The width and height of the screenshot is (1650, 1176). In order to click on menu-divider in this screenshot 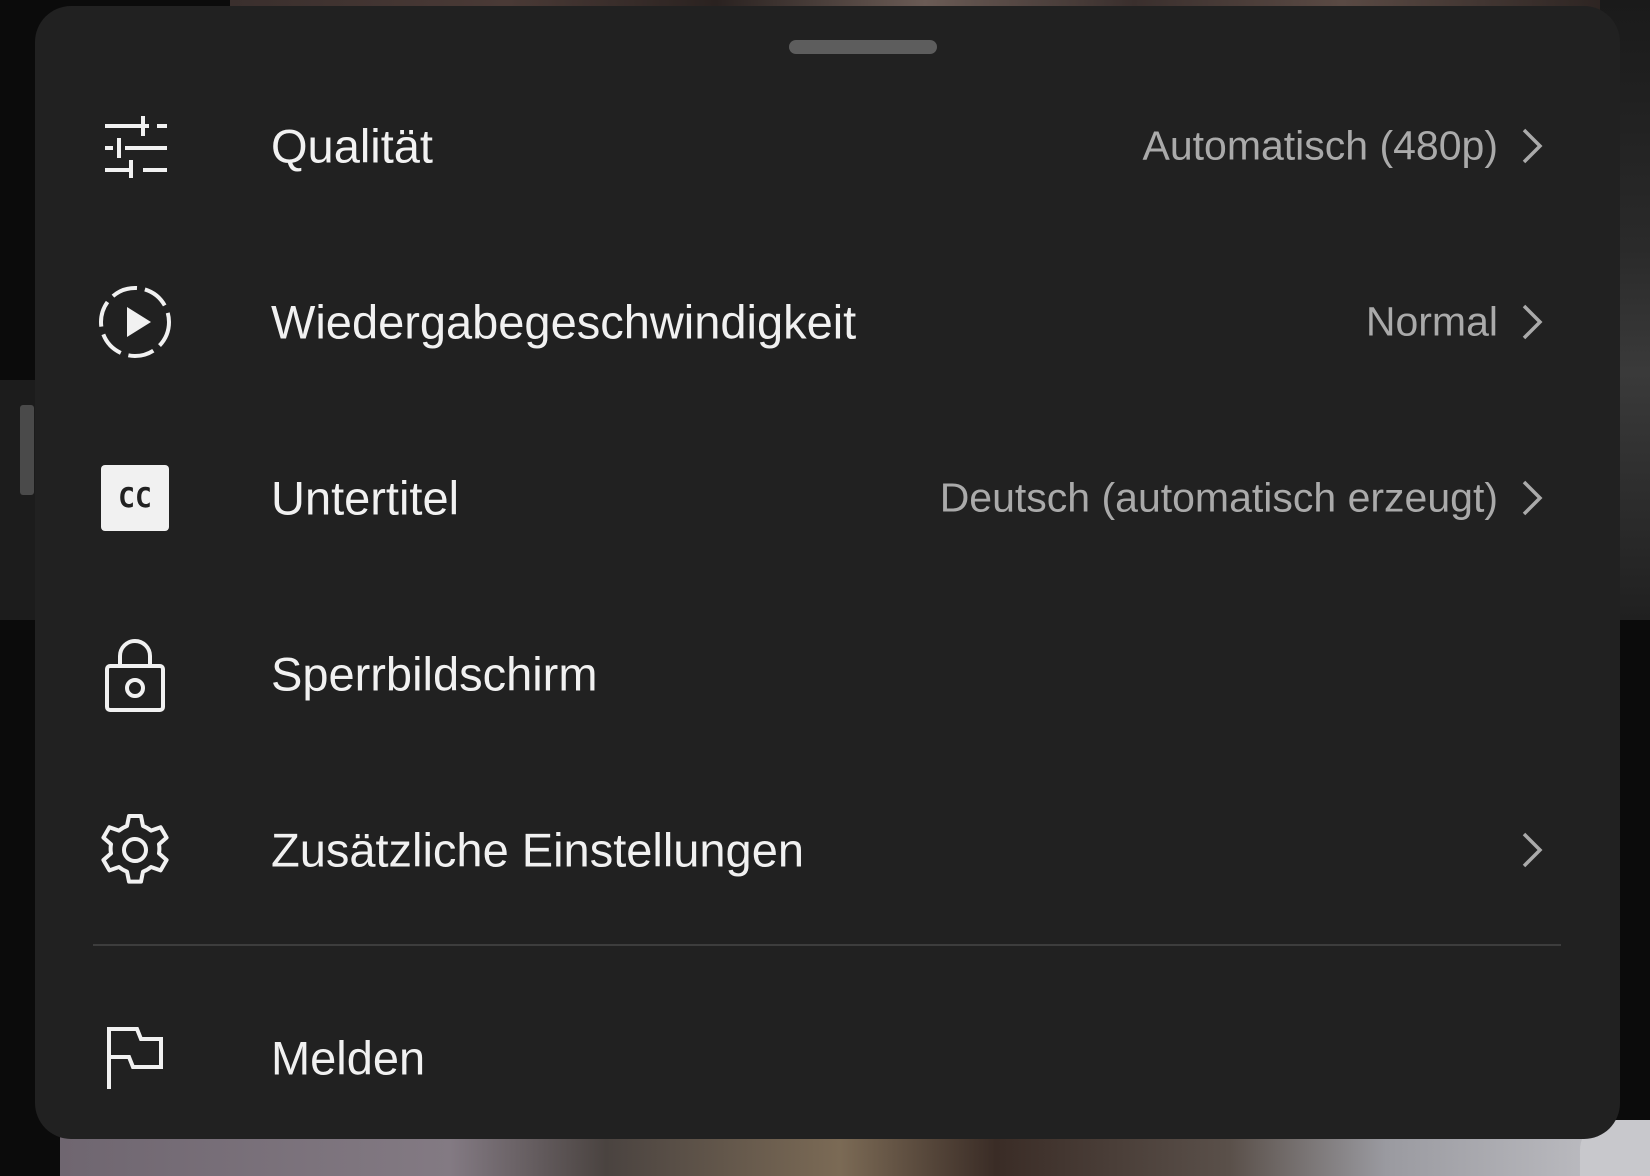, I will do `click(827, 945)`.